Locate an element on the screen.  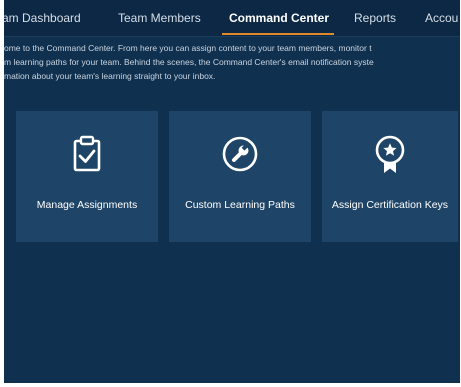
tab-team-members: Team Members is located at coordinates (159, 18).